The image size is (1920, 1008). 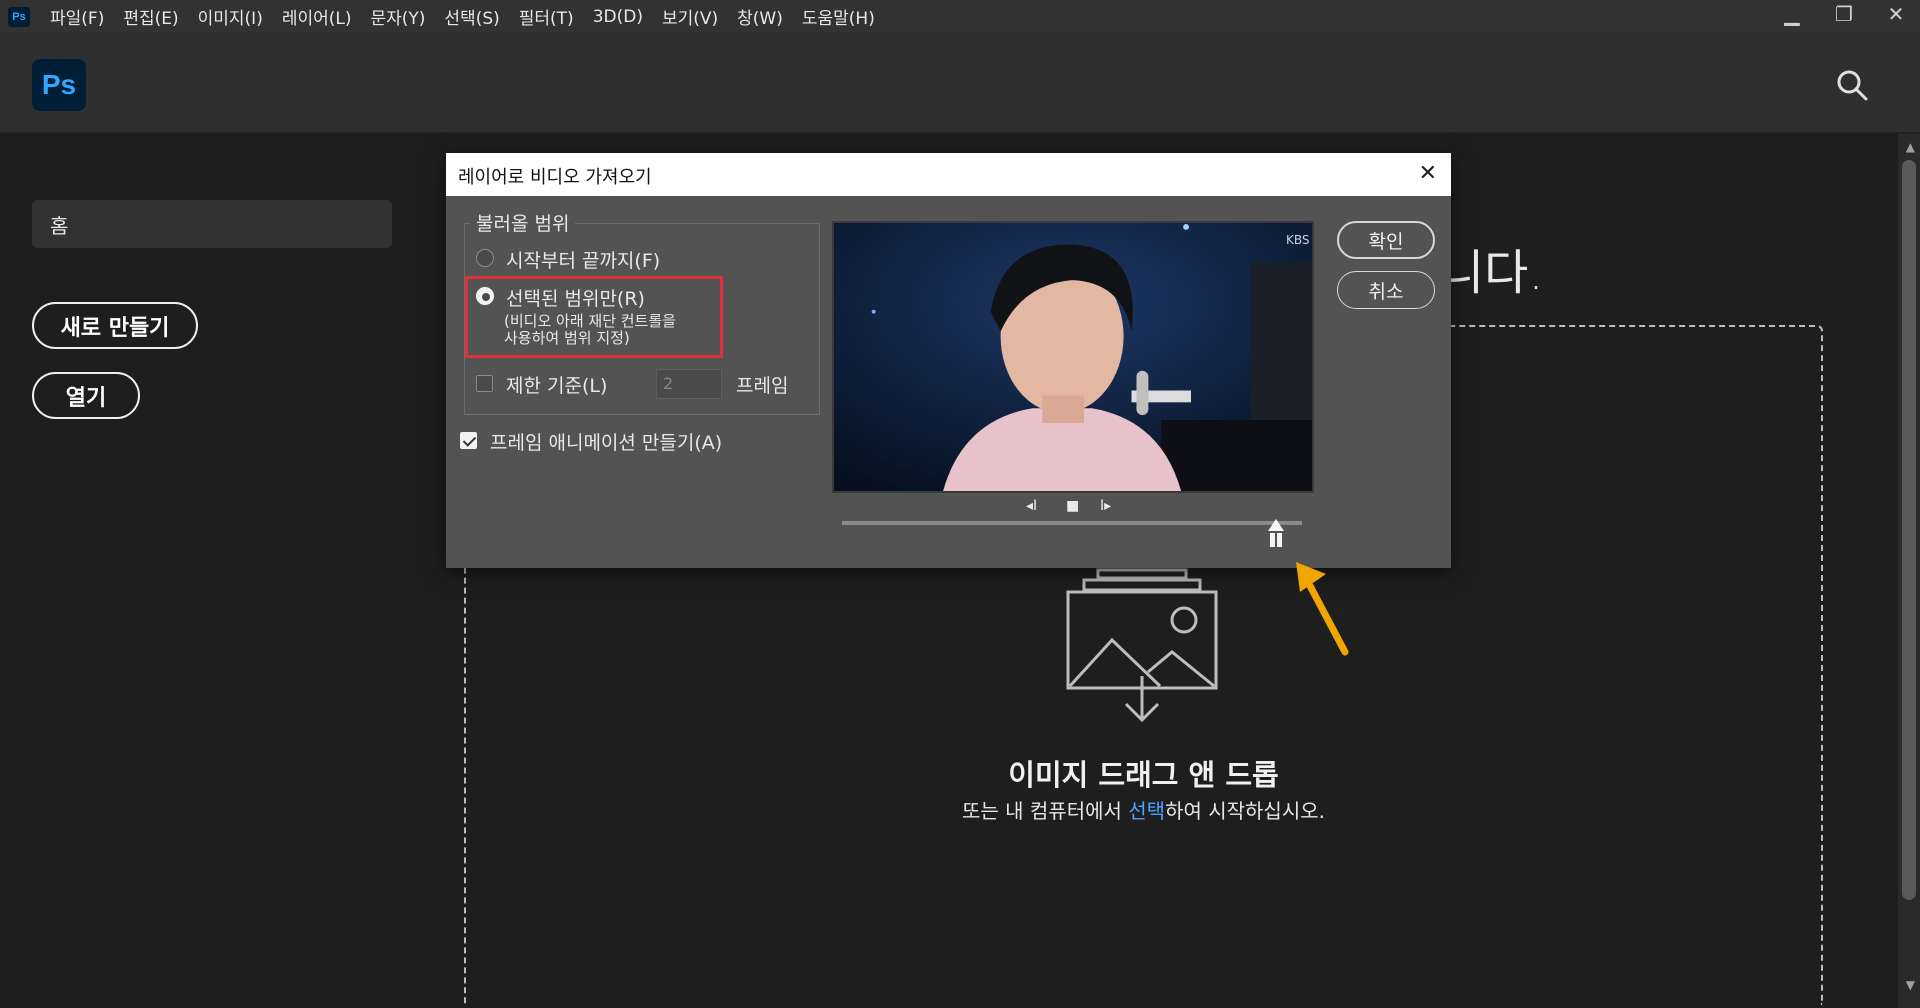 What do you see at coordinates (1322, 609) in the screenshot?
I see `annotation-arrow-icon` at bounding box center [1322, 609].